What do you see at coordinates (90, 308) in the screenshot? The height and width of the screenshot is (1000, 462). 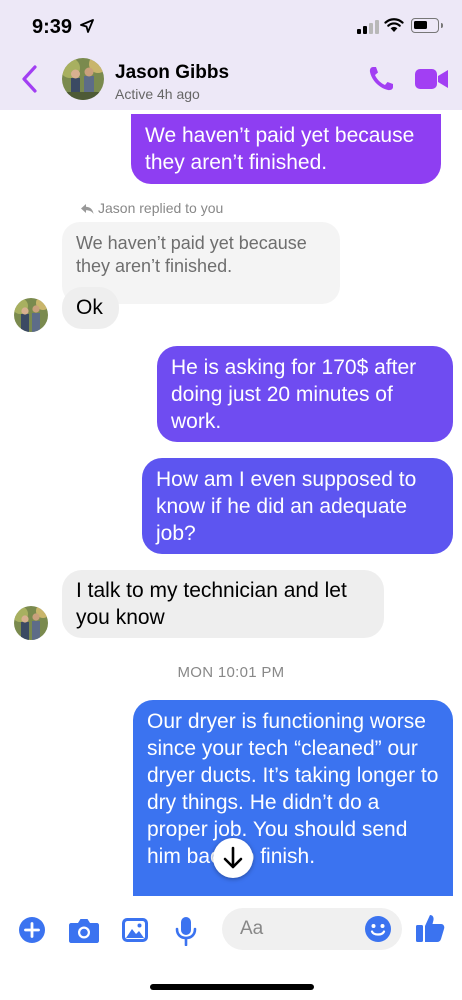 I see `incoming-message: Ok` at bounding box center [90, 308].